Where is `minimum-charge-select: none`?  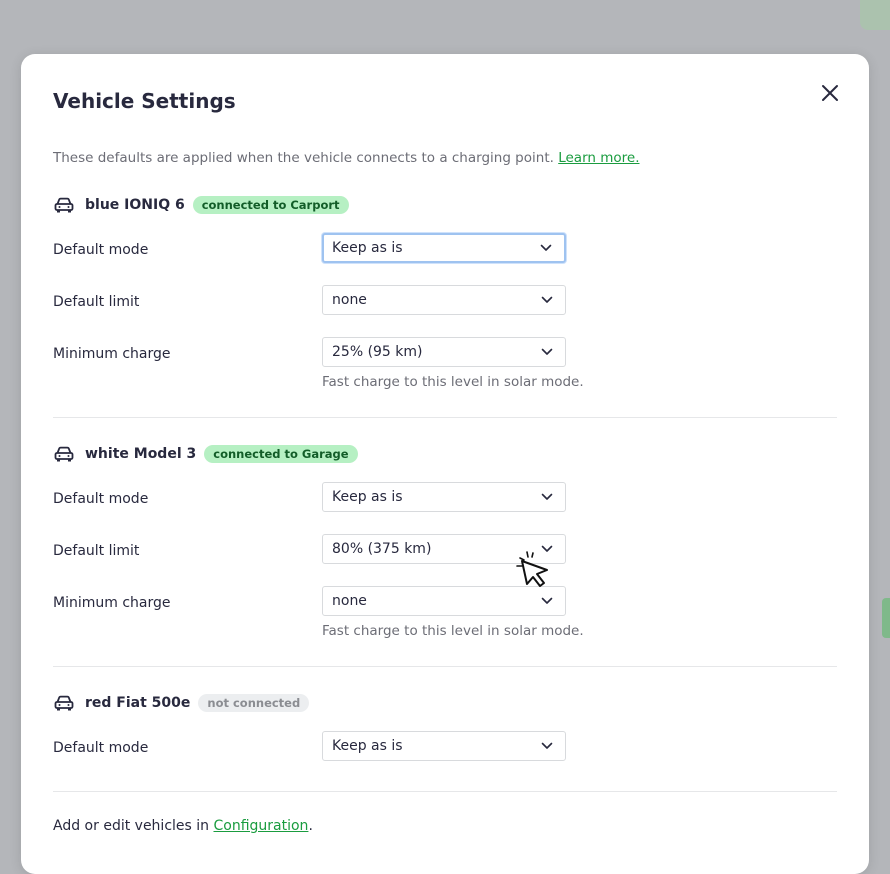
minimum-charge-select: none is located at coordinates (444, 601).